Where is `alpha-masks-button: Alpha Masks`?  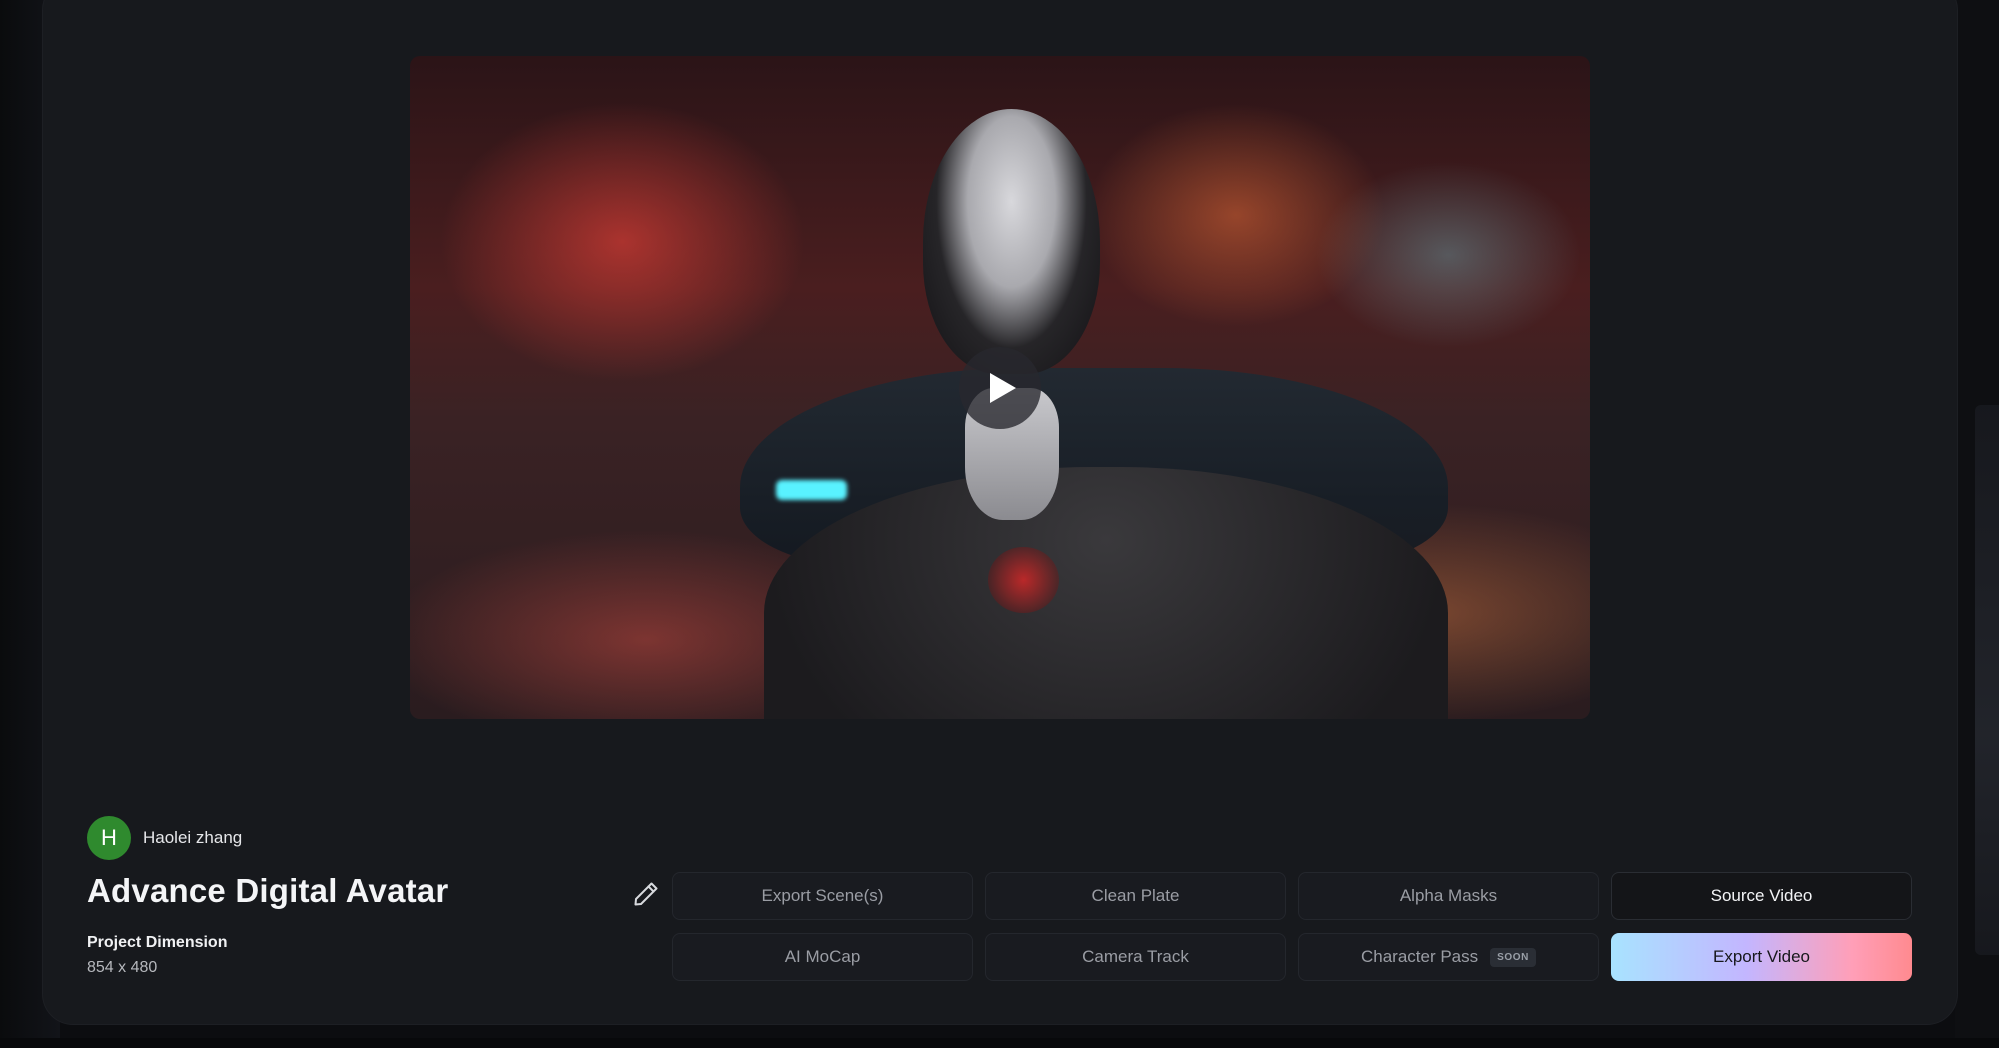 alpha-masks-button: Alpha Masks is located at coordinates (1448, 896).